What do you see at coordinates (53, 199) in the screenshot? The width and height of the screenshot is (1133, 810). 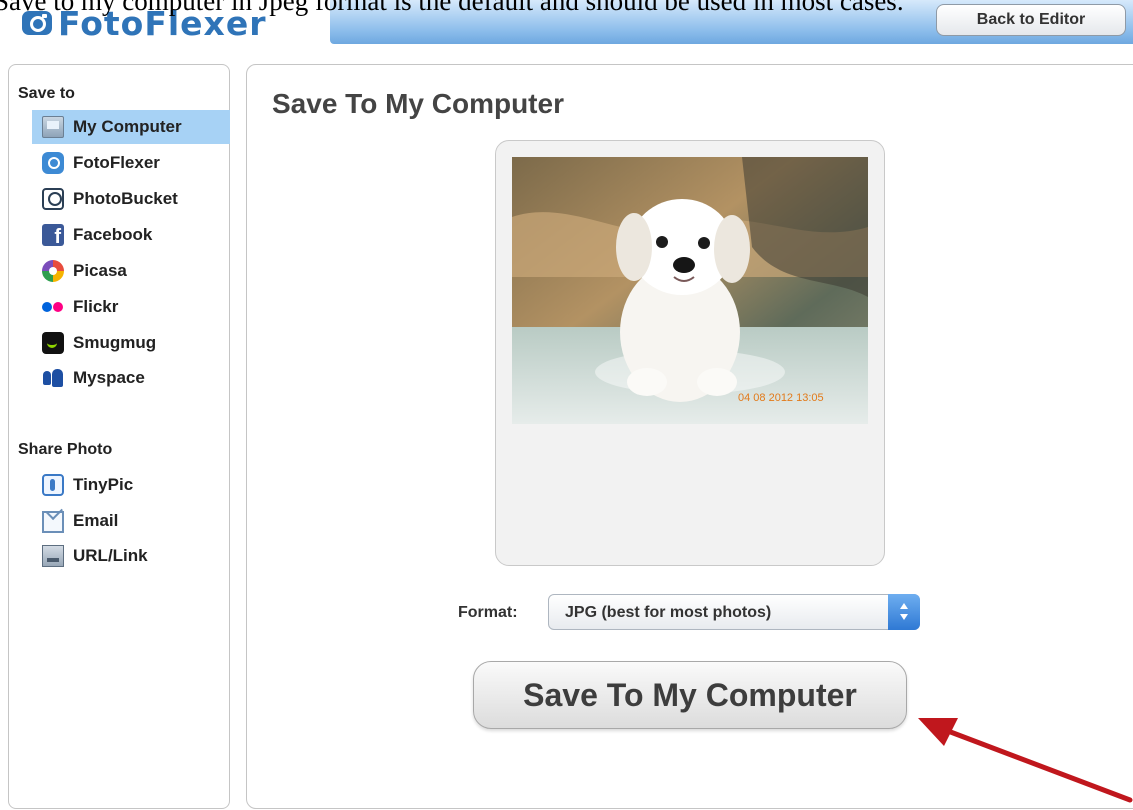 I see `photobucket-icon` at bounding box center [53, 199].